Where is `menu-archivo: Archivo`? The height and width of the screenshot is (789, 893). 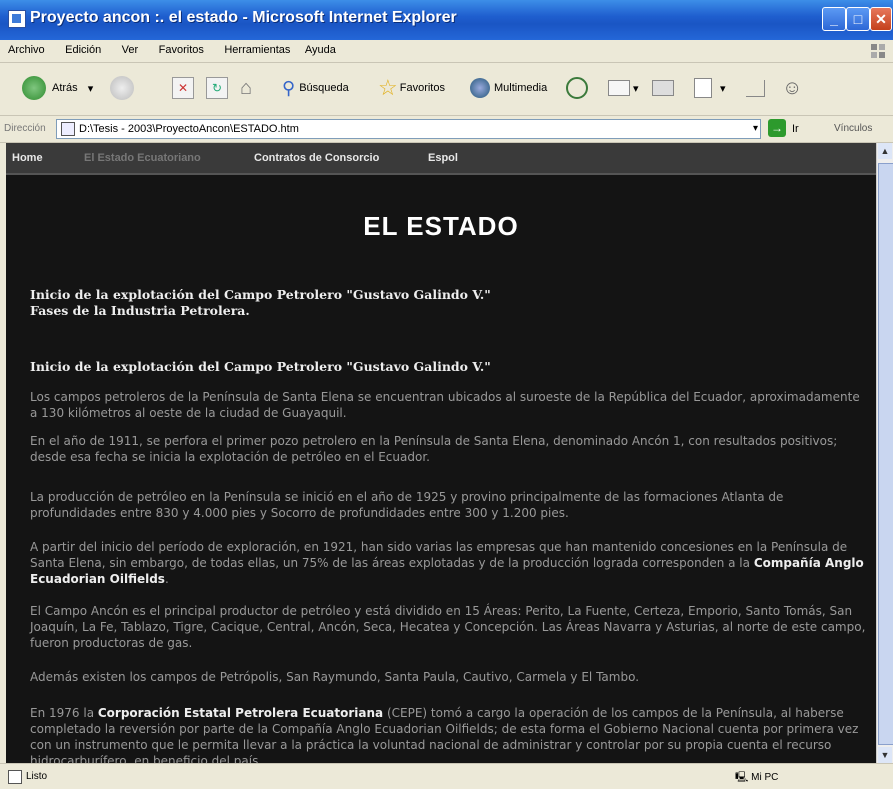
menu-archivo: Archivo is located at coordinates (26, 48).